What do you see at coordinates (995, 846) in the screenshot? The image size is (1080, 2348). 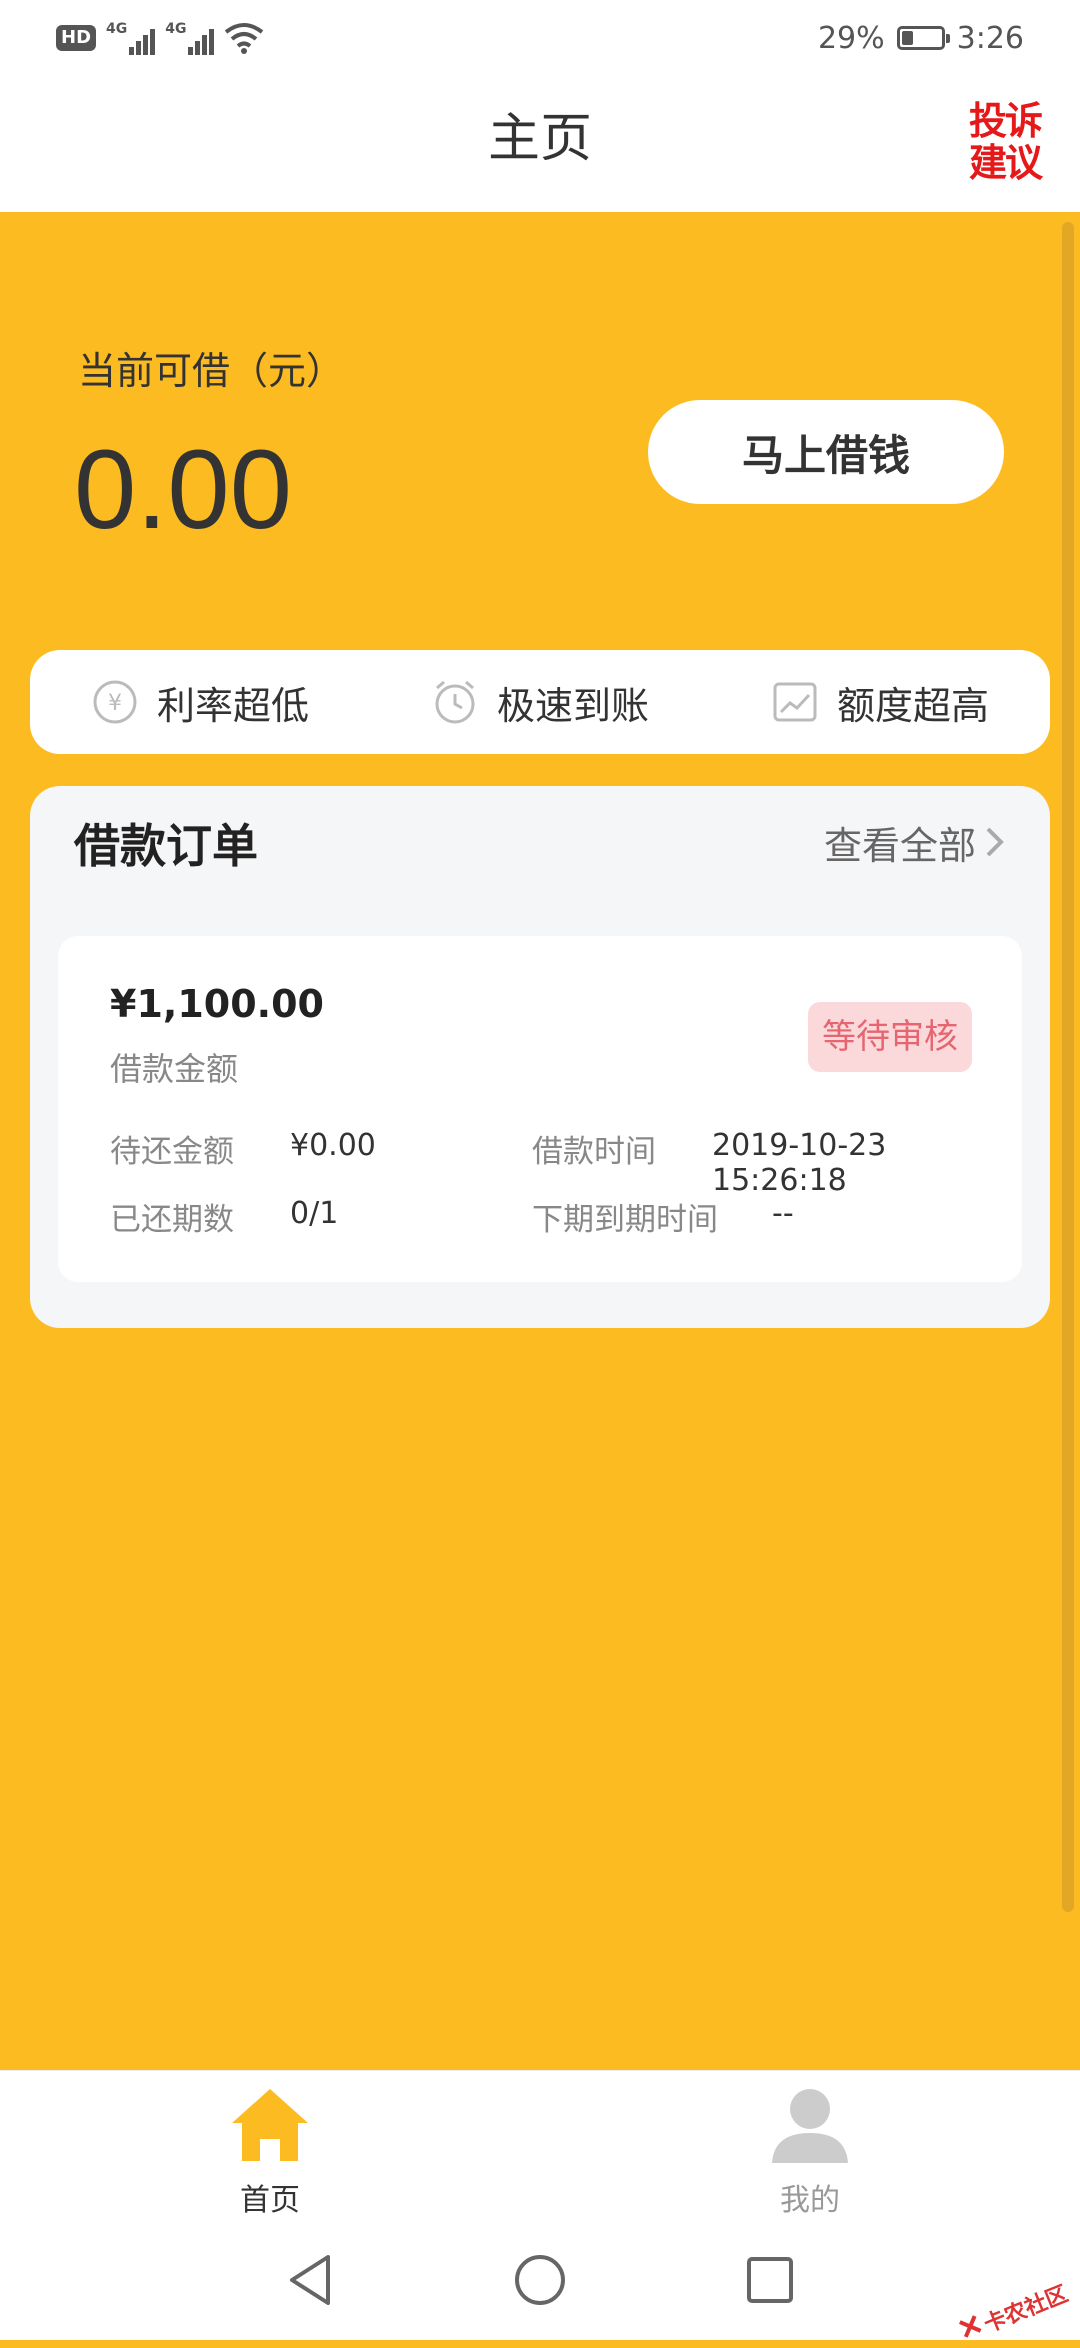 I see `chevron-right-icon` at bounding box center [995, 846].